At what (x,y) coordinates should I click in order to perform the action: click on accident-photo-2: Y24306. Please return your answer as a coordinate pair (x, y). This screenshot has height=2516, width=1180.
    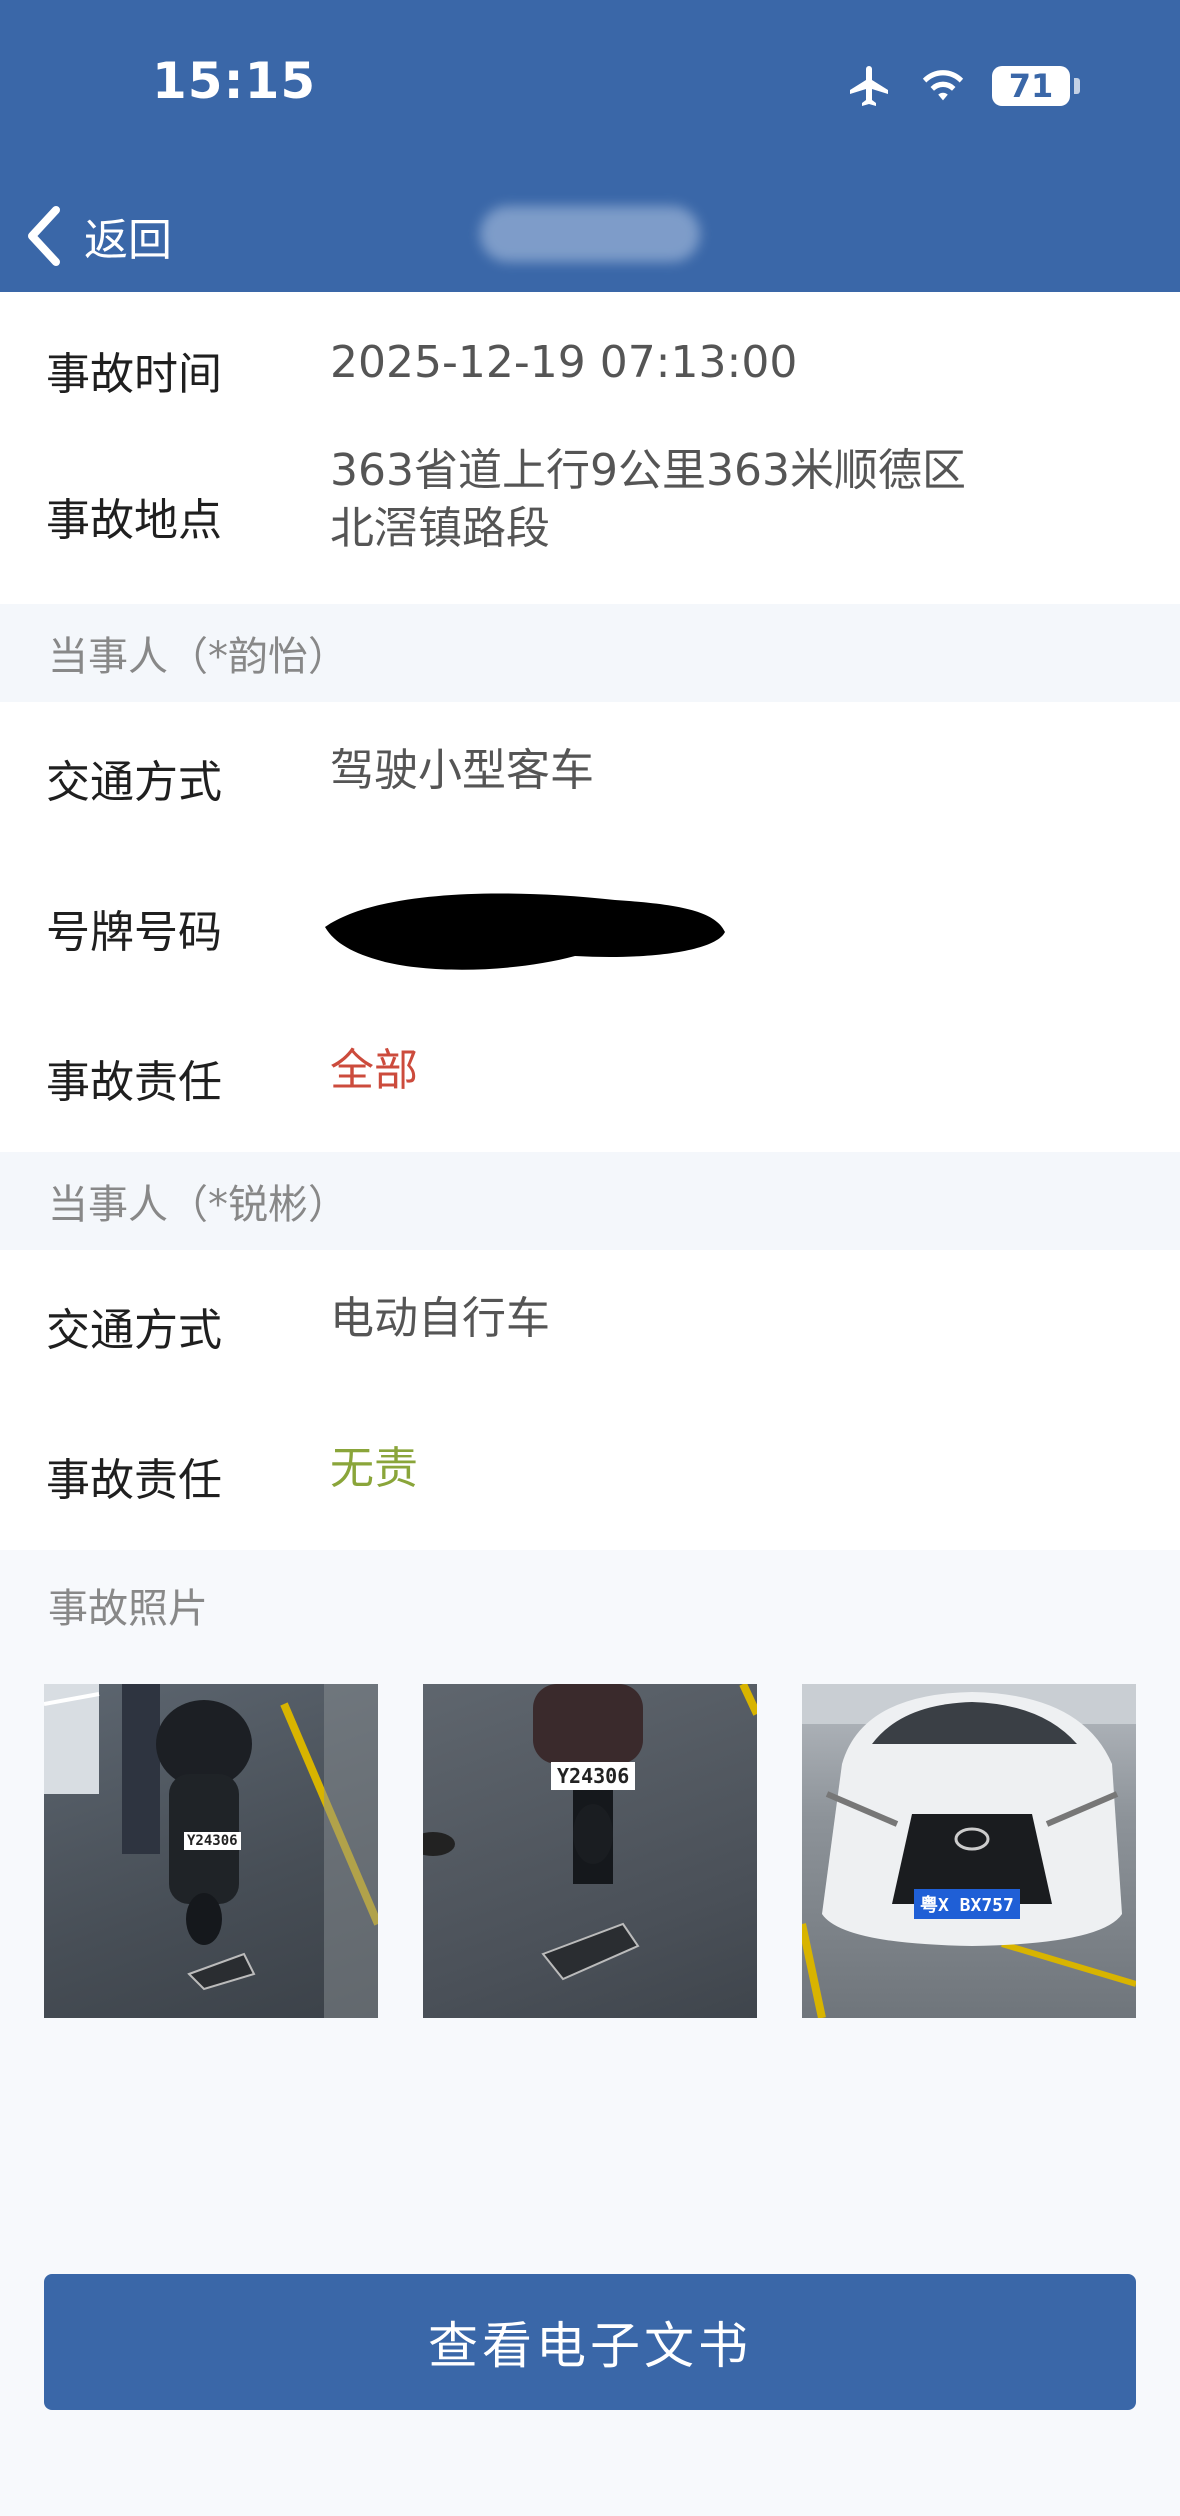
    Looking at the image, I should click on (590, 1851).